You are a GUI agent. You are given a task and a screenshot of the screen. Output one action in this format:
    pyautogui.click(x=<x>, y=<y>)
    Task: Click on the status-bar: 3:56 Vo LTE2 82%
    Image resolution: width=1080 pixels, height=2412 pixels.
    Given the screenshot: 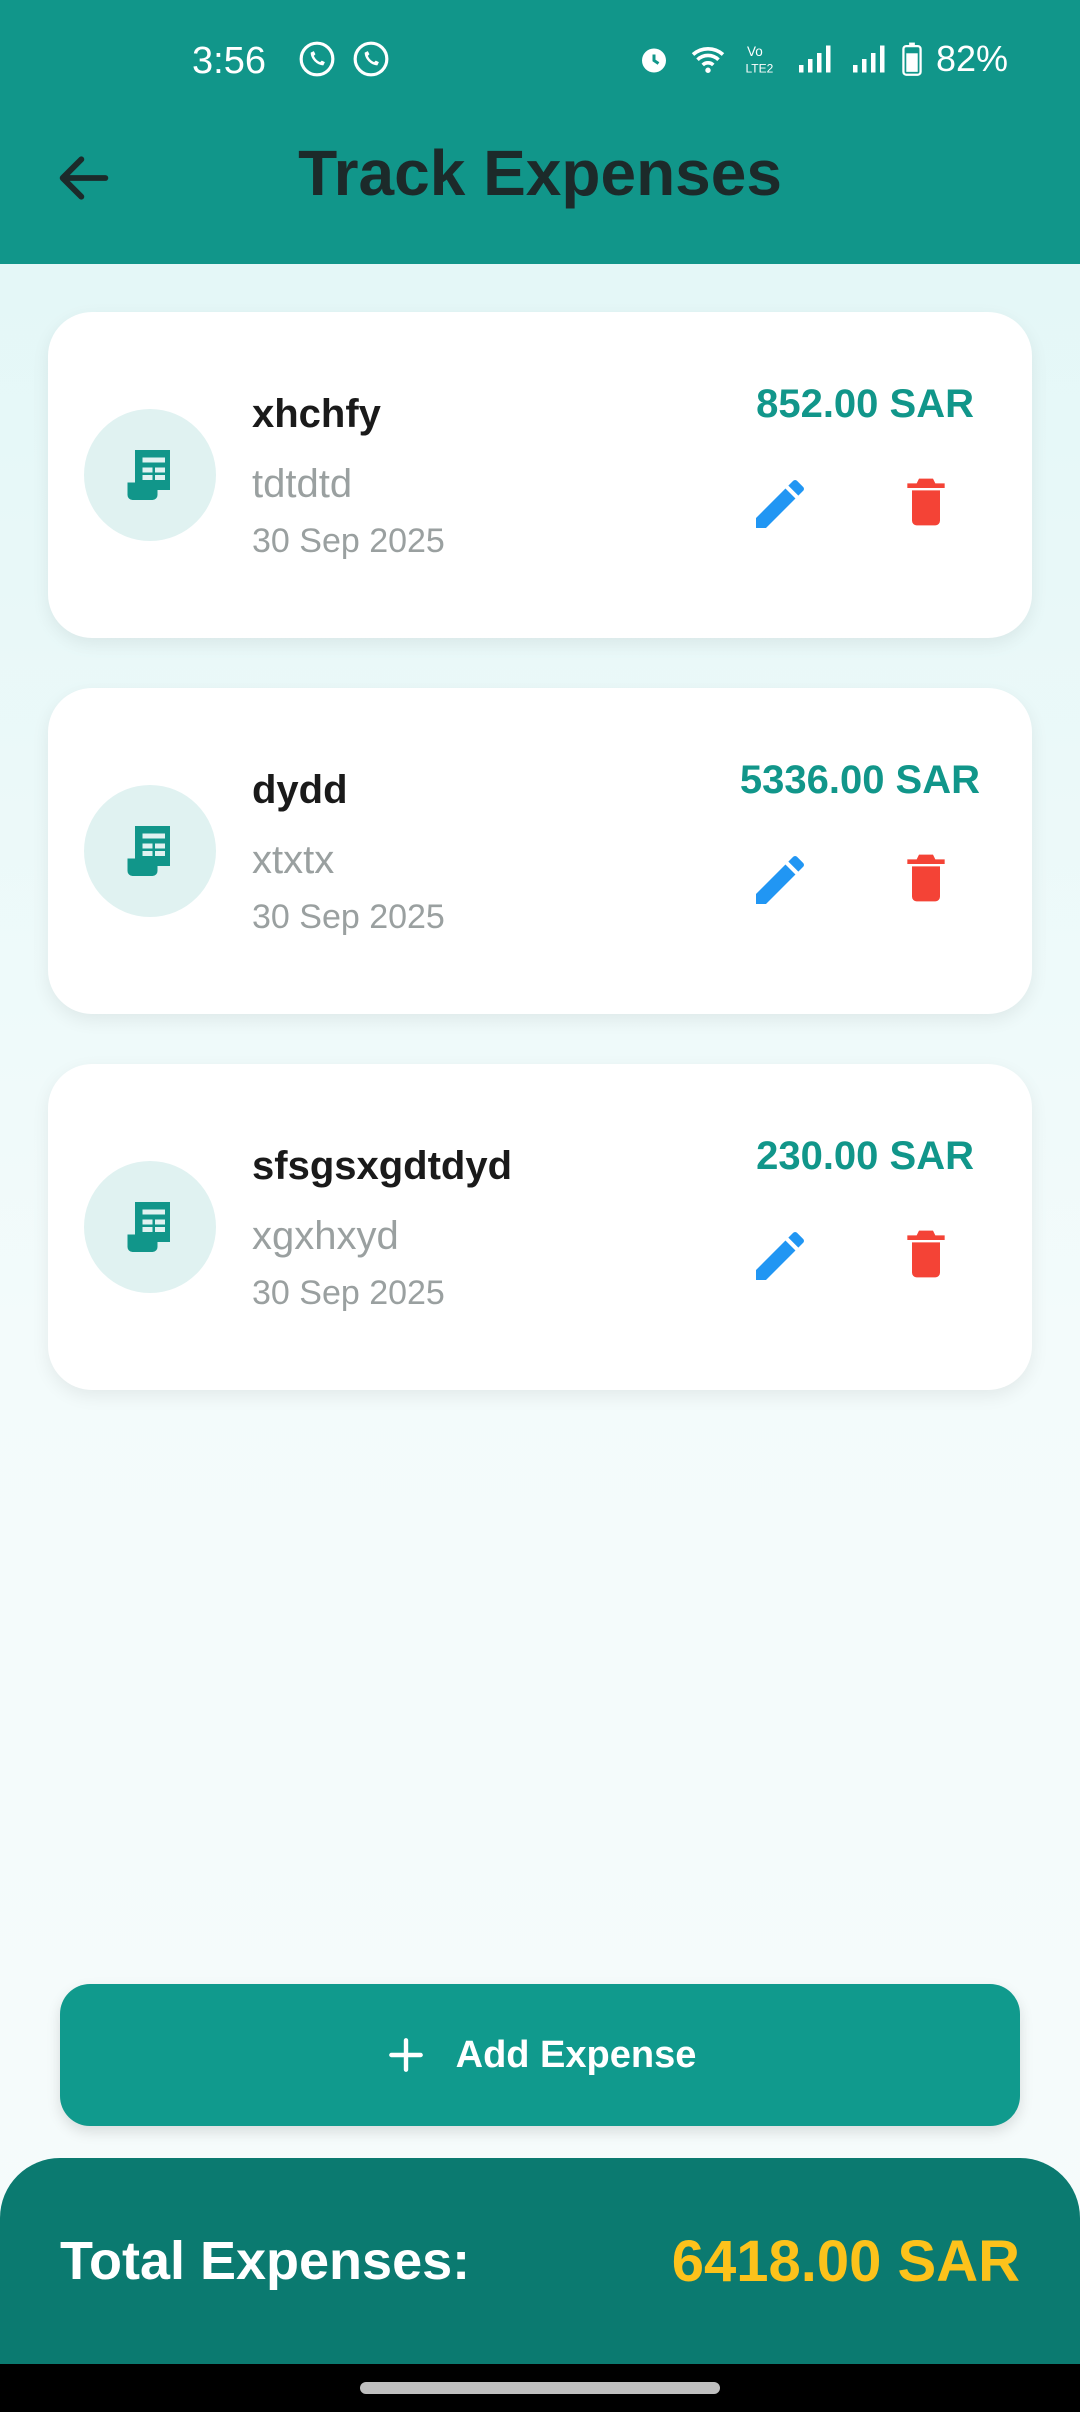 What is the action you would take?
    pyautogui.click(x=540, y=62)
    